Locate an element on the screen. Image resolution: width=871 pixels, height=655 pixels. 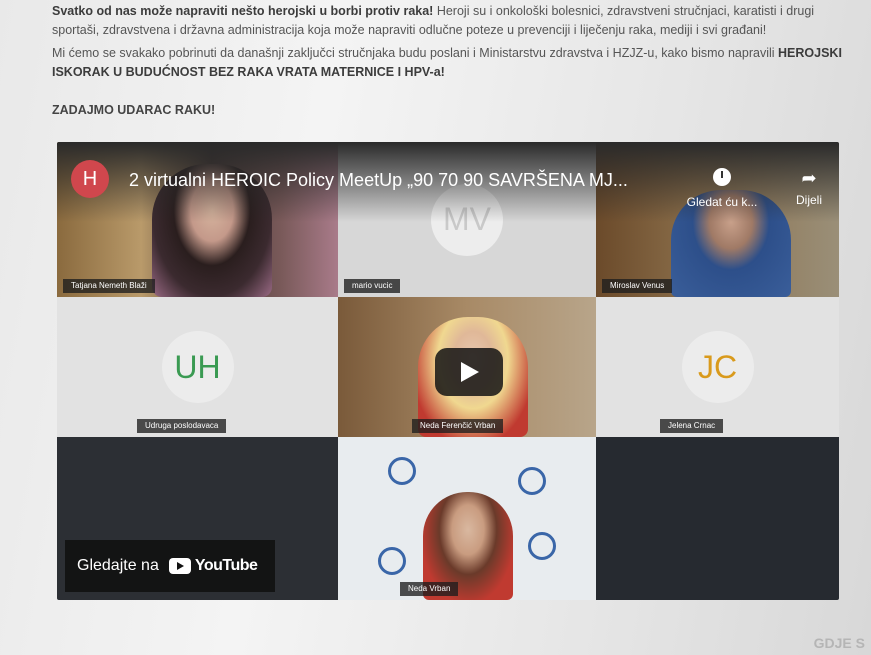
channel-avatar: H is located at coordinates (90, 179).